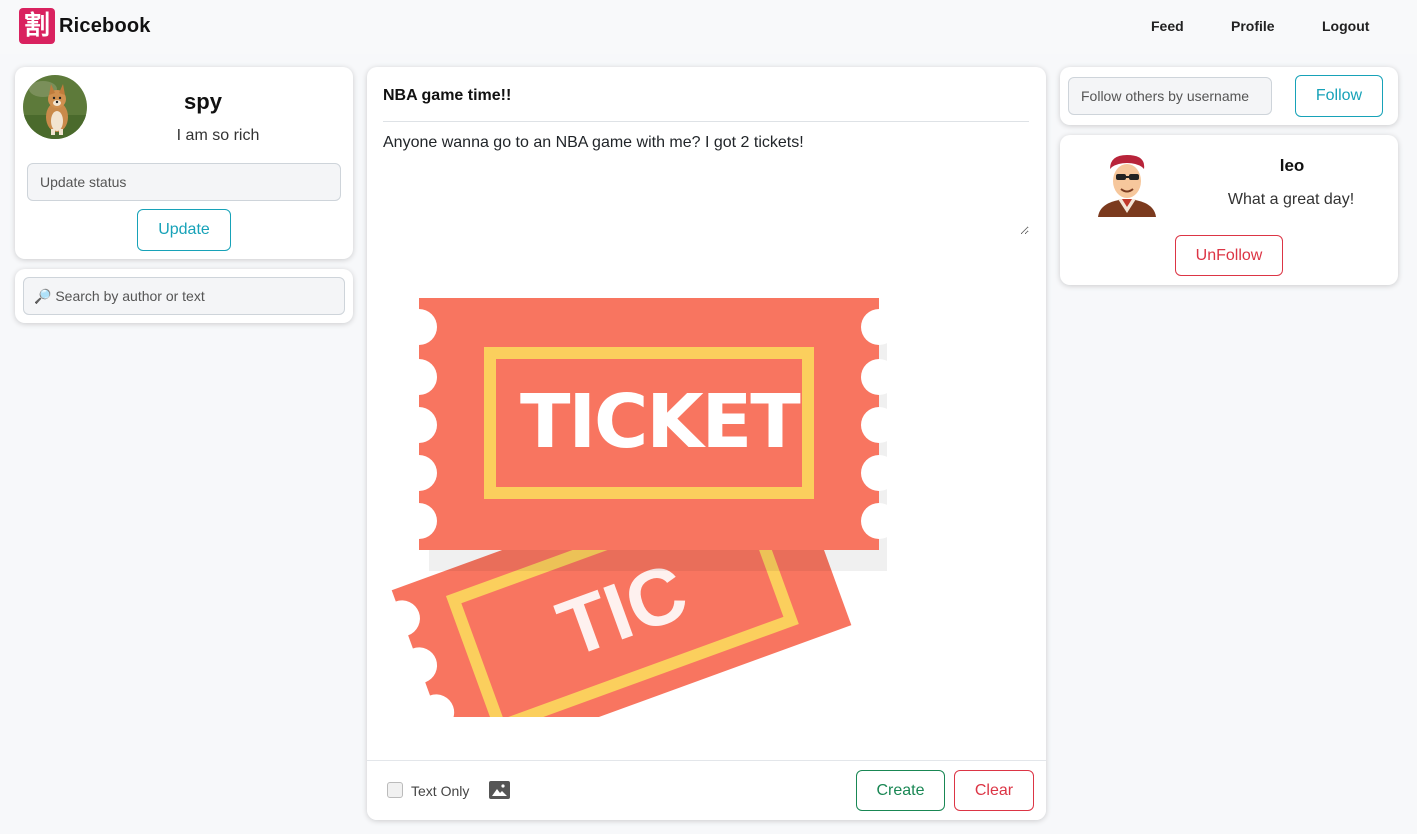 The height and width of the screenshot is (834, 1417). Describe the element at coordinates (994, 790) in the screenshot. I see `clear-button: Clear` at that location.